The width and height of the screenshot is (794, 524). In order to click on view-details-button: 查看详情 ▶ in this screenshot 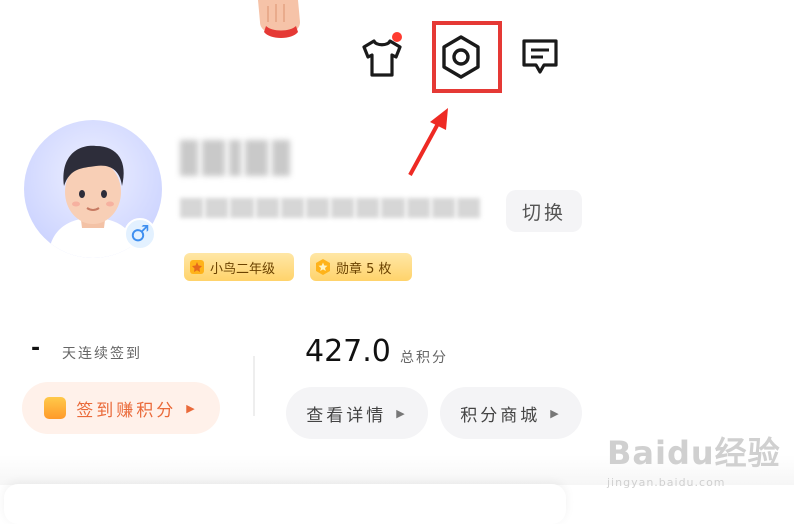, I will do `click(357, 413)`.